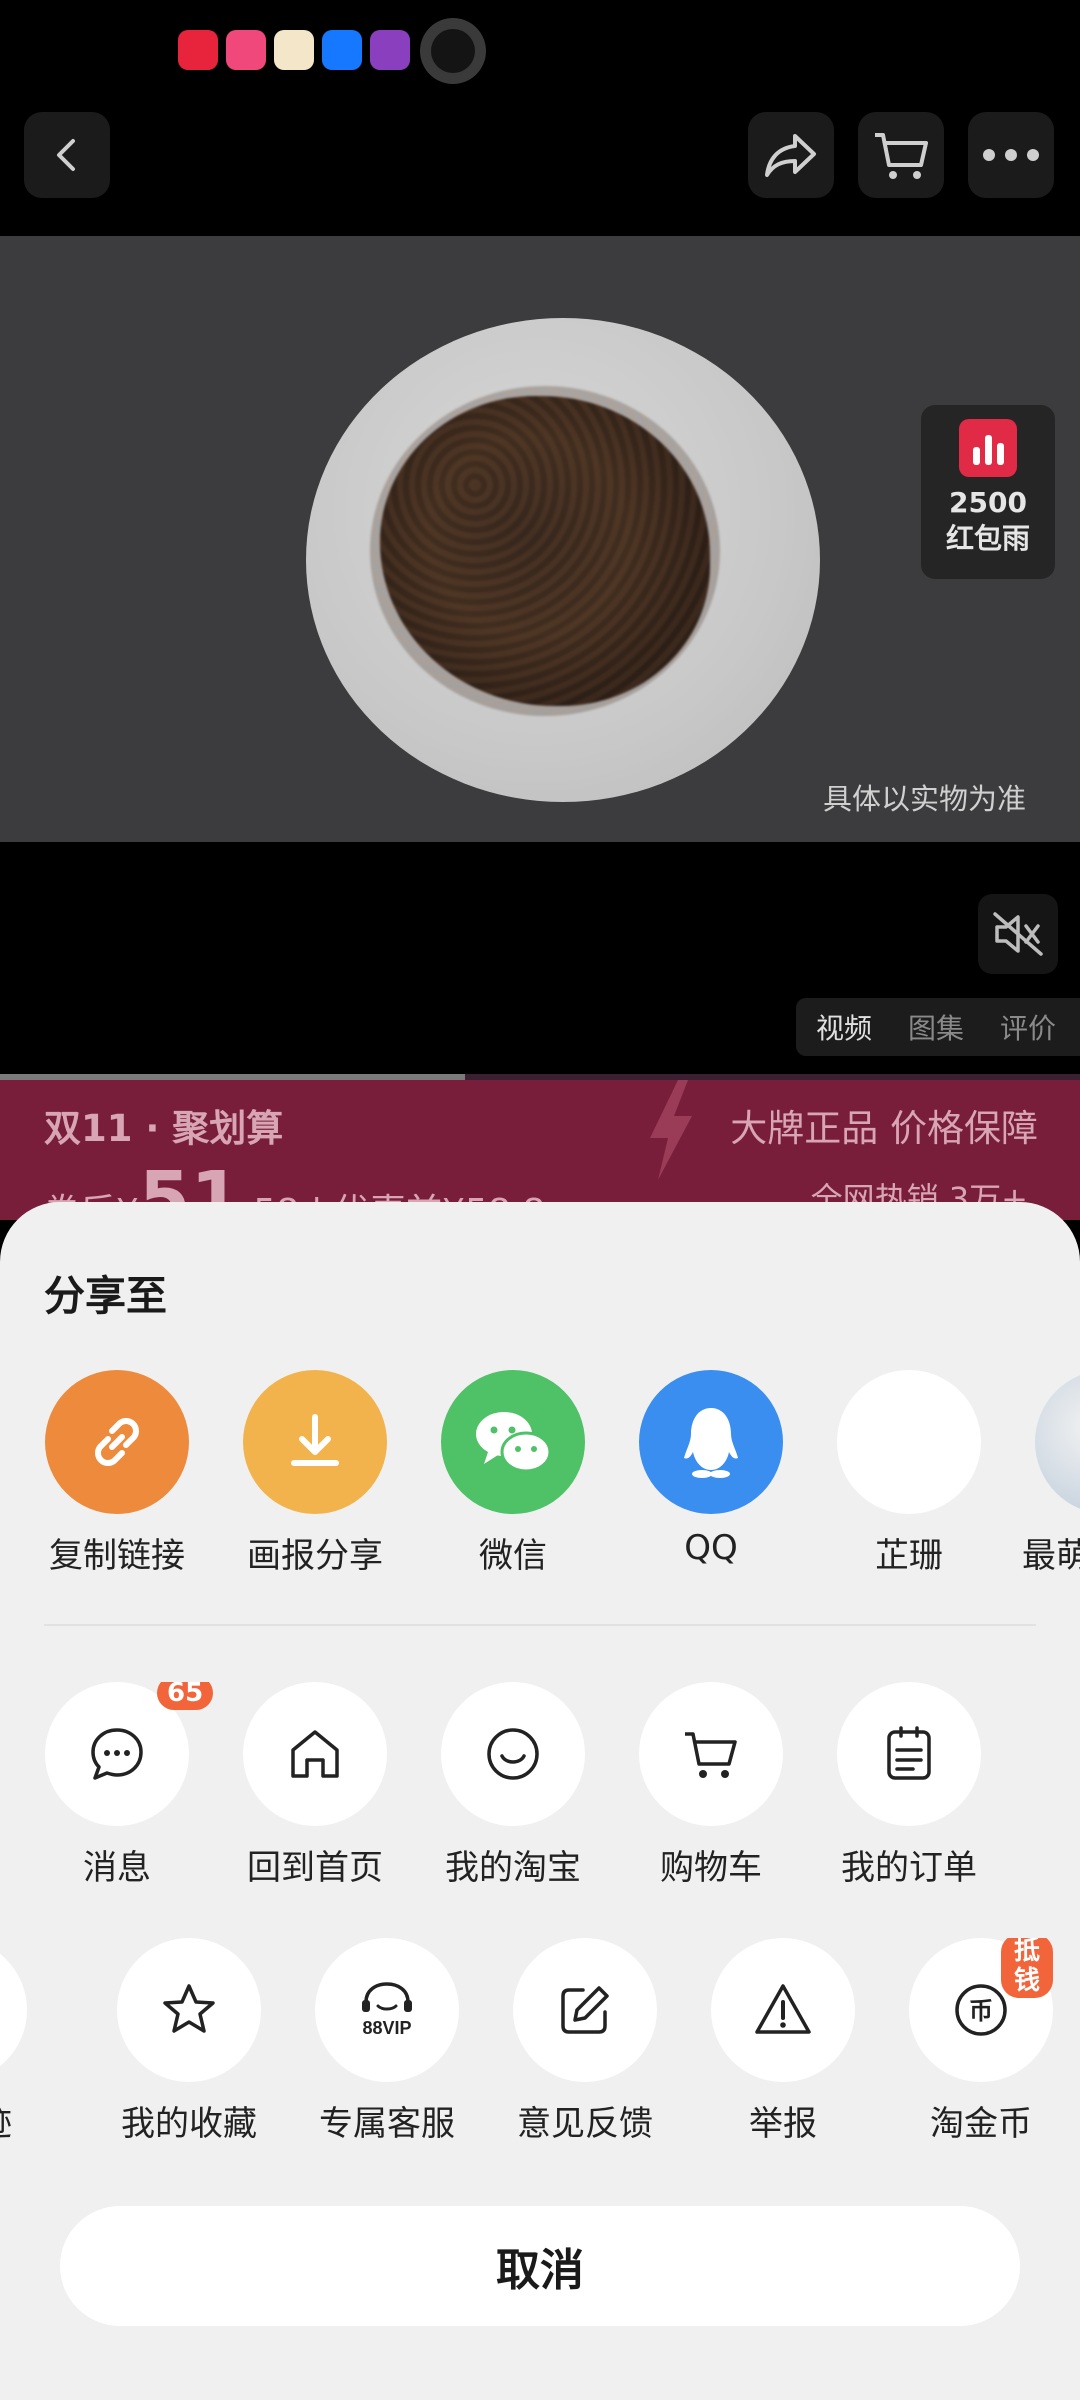 The width and height of the screenshot is (1080, 2400). Describe the element at coordinates (513, 1442) in the screenshot. I see `wechat-icon` at that location.